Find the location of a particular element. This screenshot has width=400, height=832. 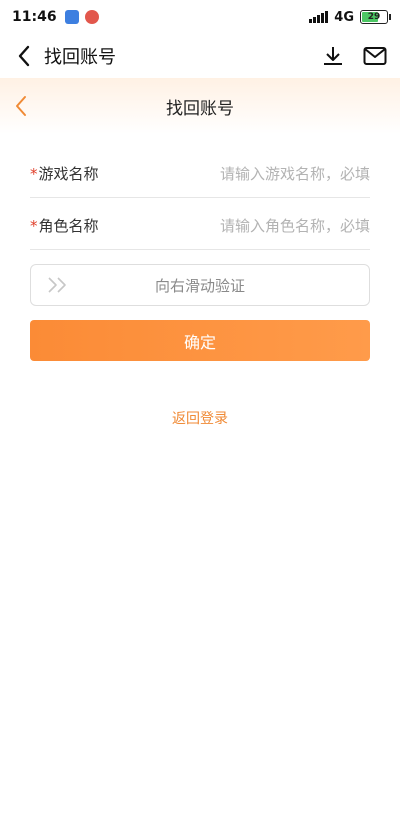

header-back-button is located at coordinates (24, 106).